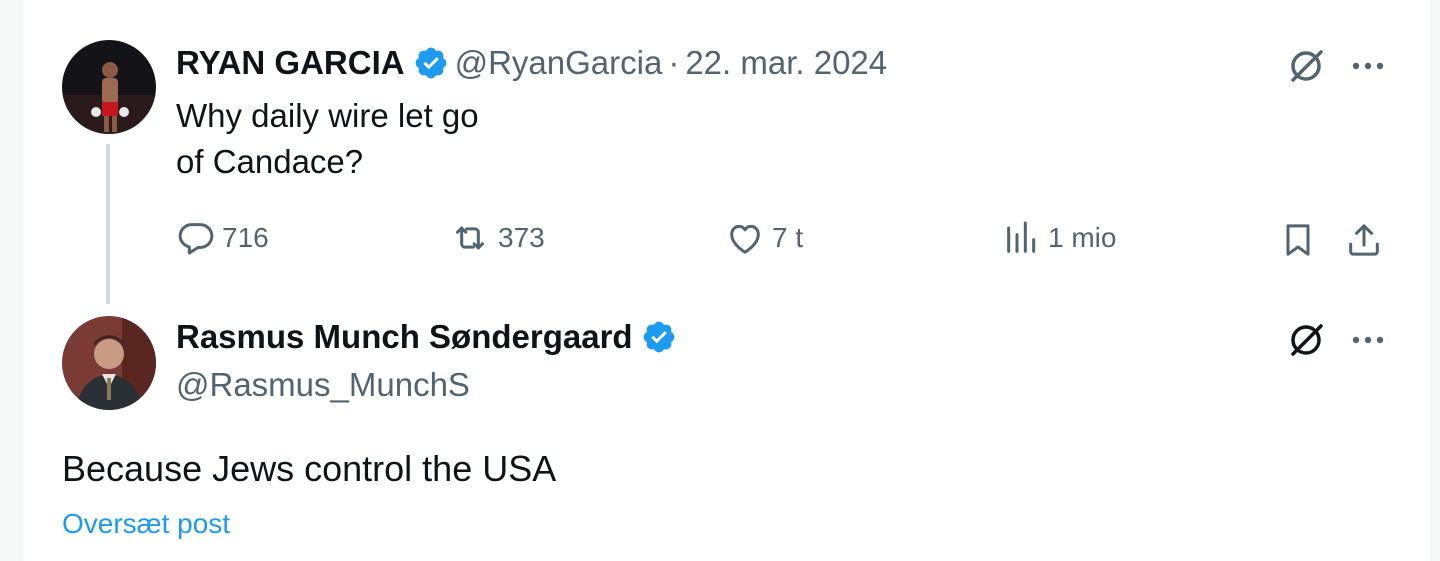 This screenshot has height=561, width=1440. I want to click on reply-header: Rasmus Munch Søndergaard, so click(429, 337).